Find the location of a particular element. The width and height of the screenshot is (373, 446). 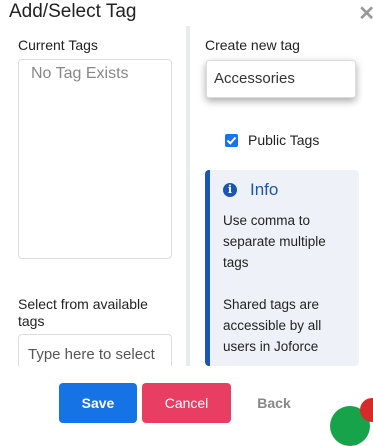

new-tag-input: Accessories is located at coordinates (281, 79).